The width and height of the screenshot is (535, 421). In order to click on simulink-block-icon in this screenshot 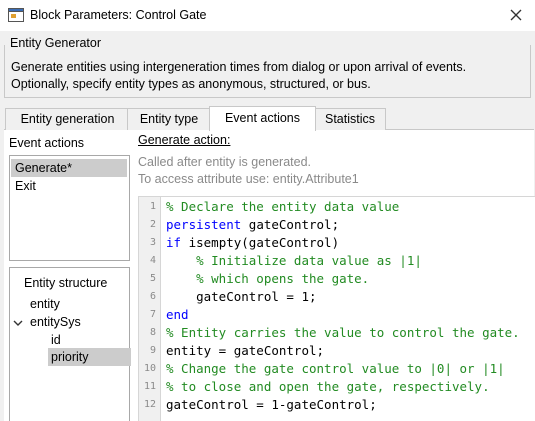, I will do `click(16, 15)`.